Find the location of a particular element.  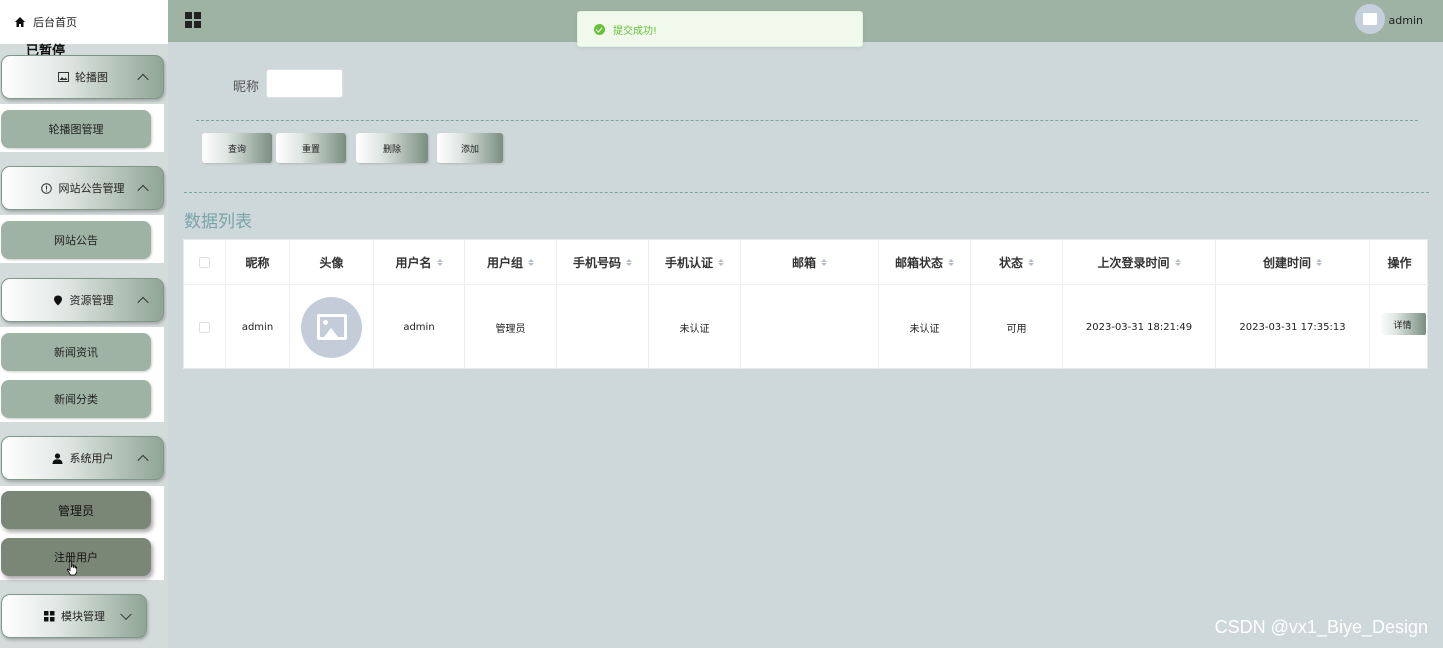

column-header-label: 邮箱状态 is located at coordinates (918, 262).